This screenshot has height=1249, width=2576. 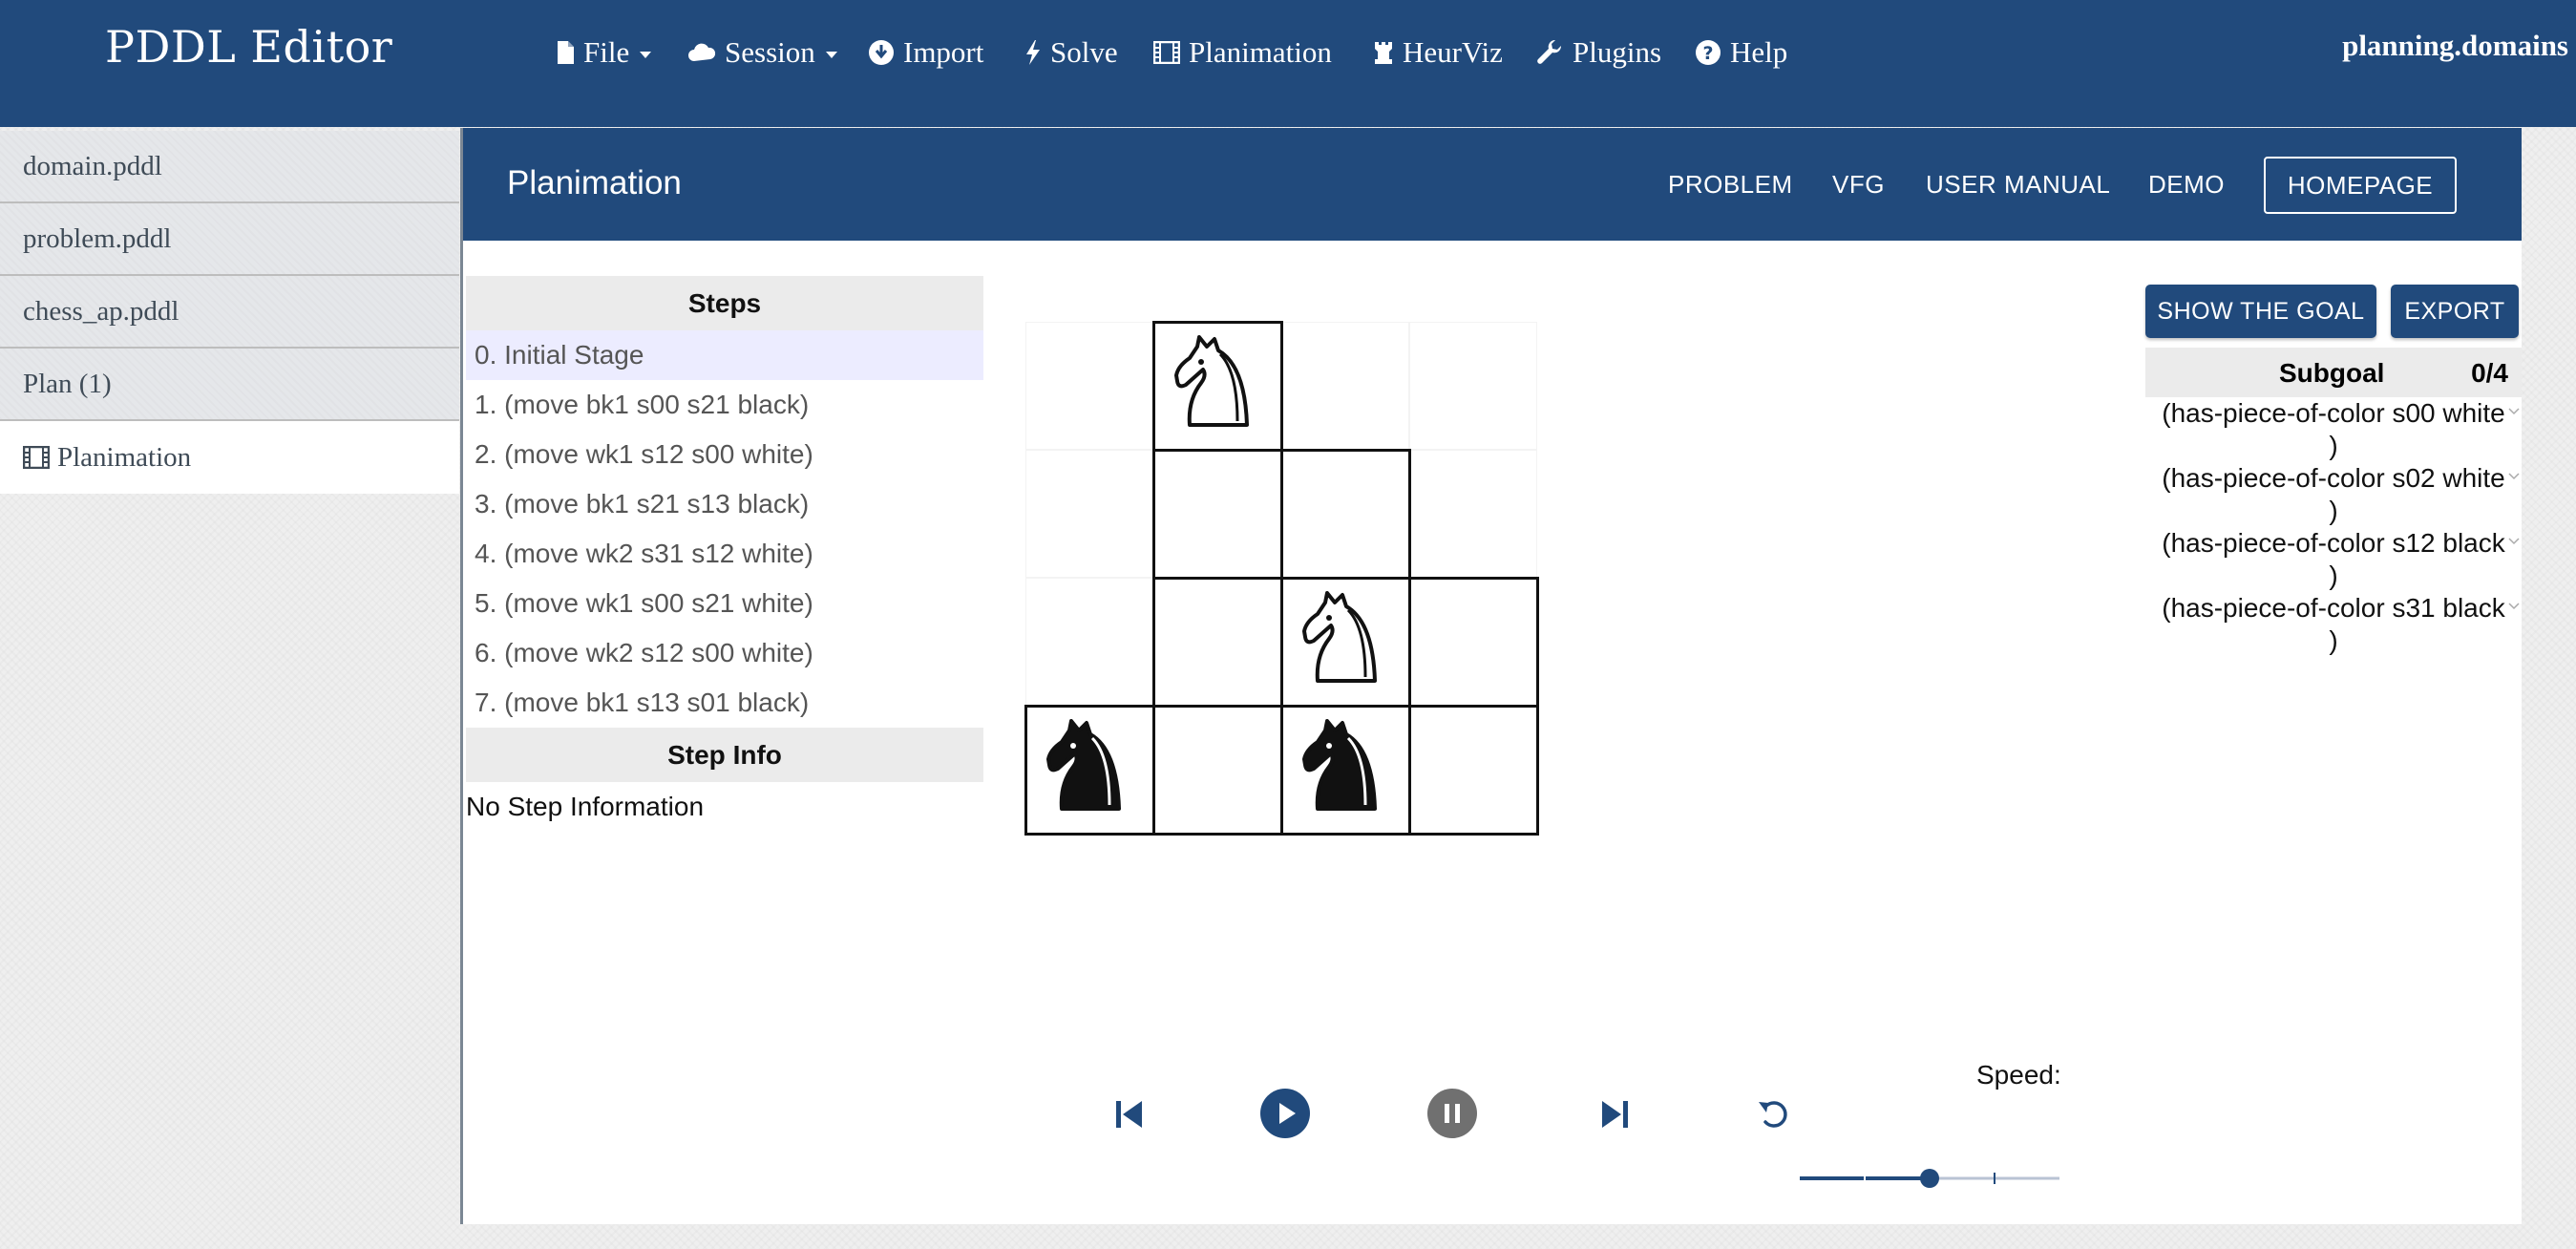 What do you see at coordinates (2333, 543) in the screenshot?
I see `subgoal-text: (has-piece-of-color s12 black` at bounding box center [2333, 543].